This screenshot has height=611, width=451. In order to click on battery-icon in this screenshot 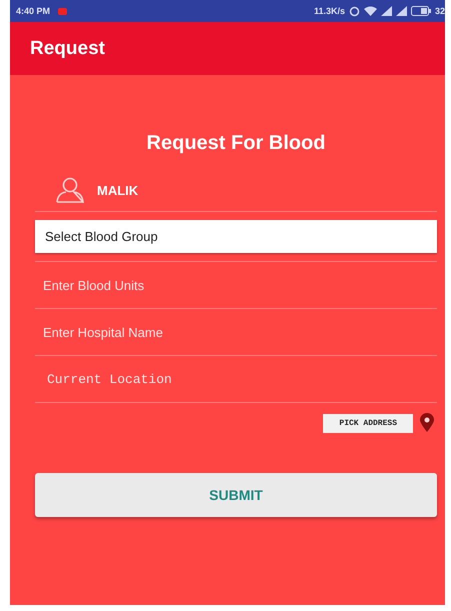, I will do `click(420, 11)`.